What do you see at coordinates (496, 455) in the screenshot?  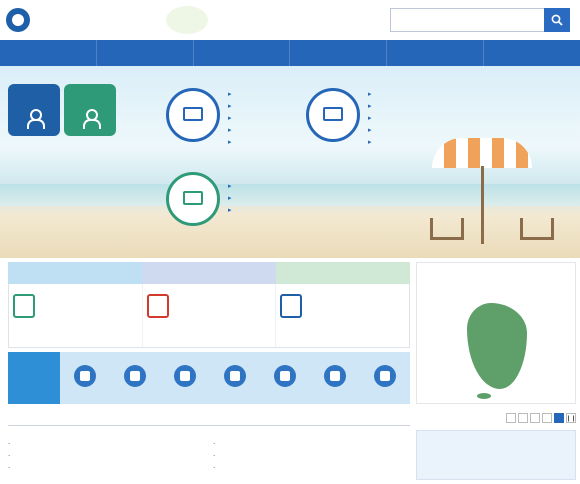 I see `popup-banner` at bounding box center [496, 455].